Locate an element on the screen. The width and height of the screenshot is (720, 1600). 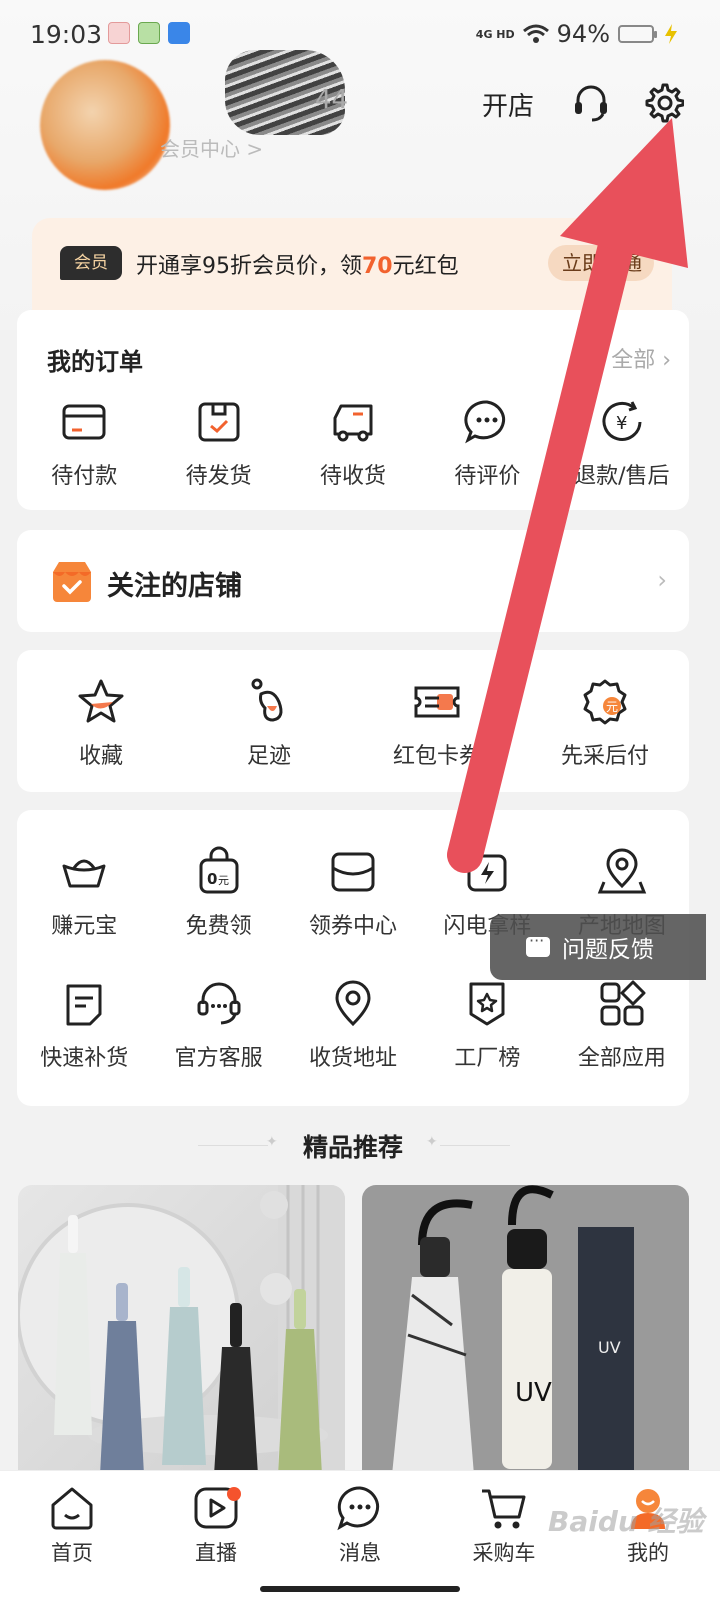
quick-item-pay-later: 元 先采后付 is located at coordinates (605, 723).